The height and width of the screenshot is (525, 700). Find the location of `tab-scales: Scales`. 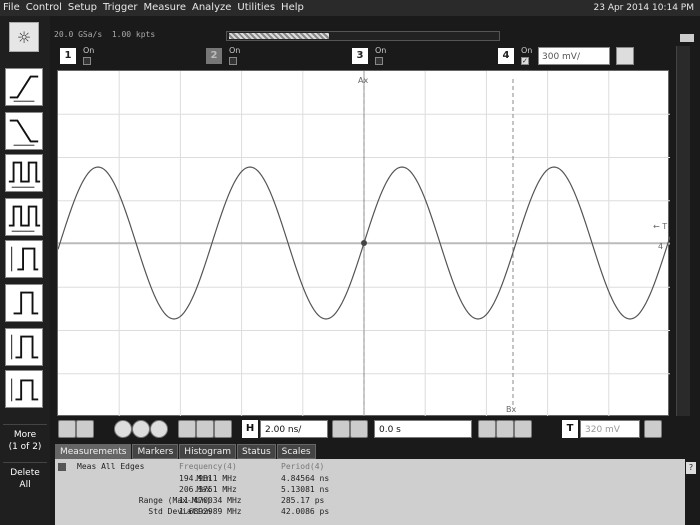

tab-scales: Scales is located at coordinates (296, 451).